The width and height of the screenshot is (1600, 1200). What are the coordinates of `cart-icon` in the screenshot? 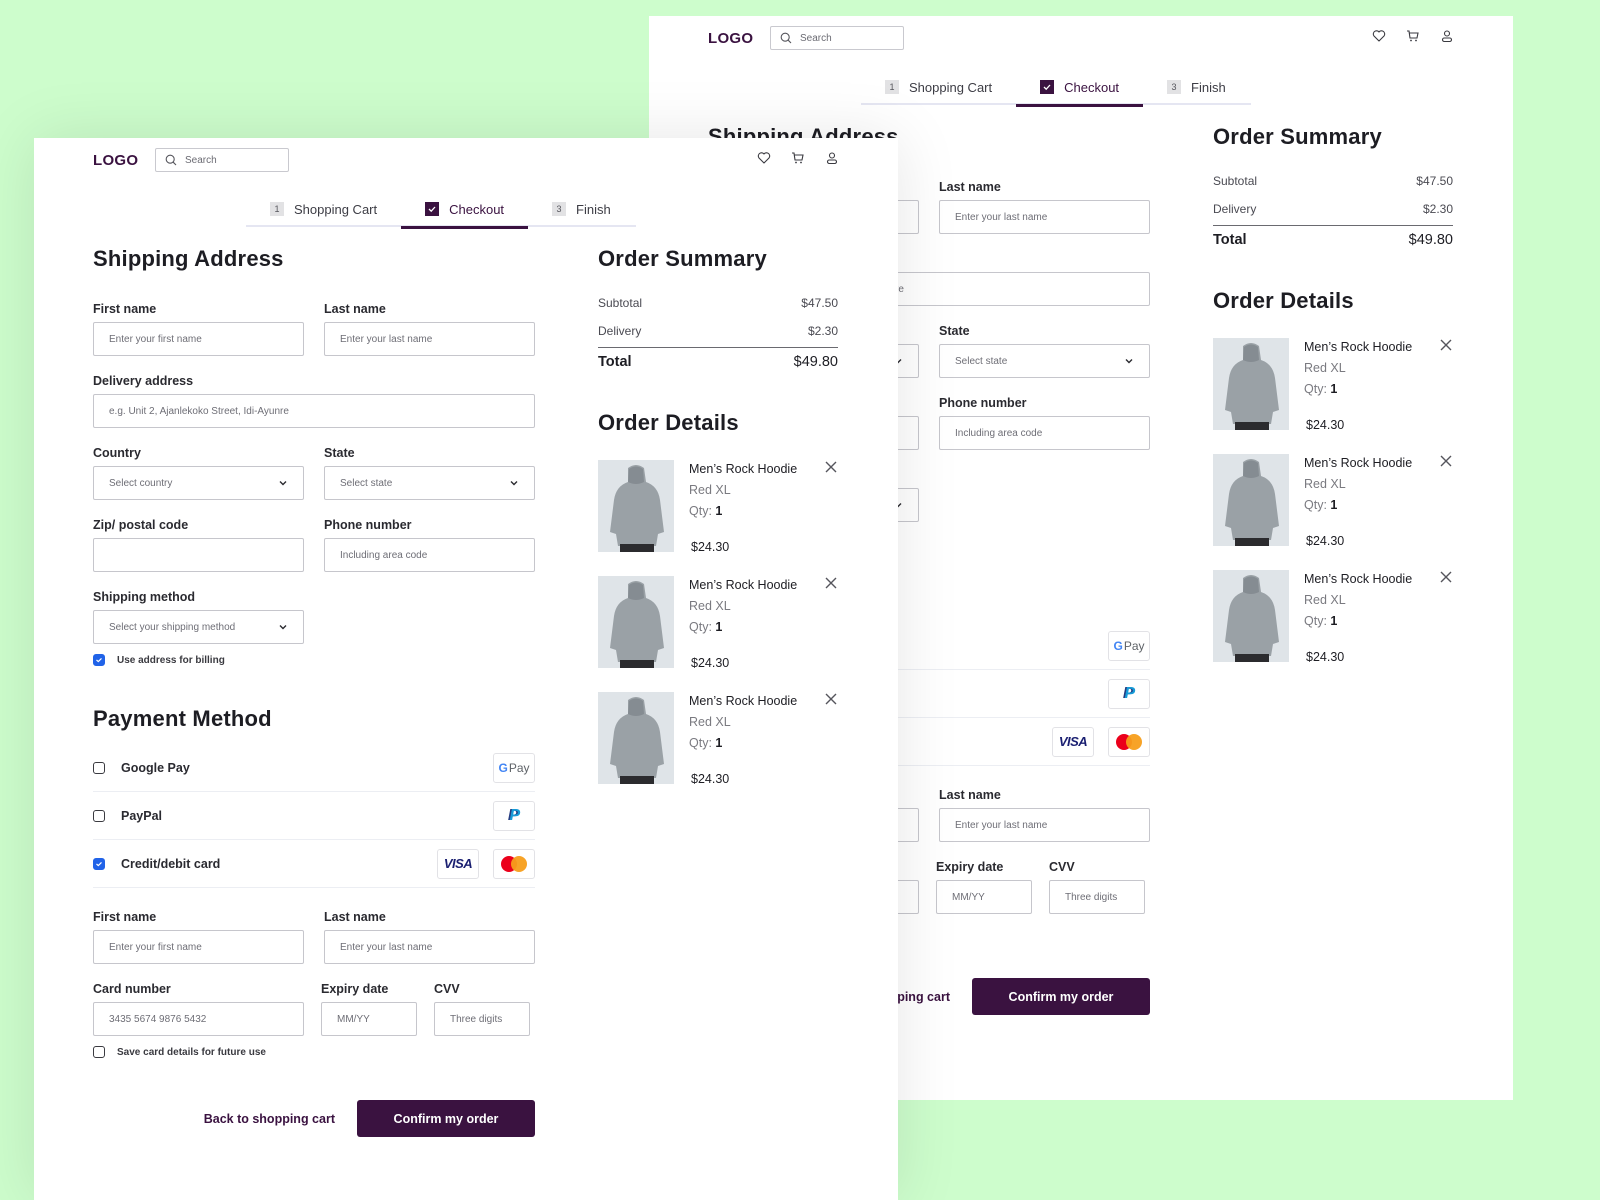 It's located at (798, 158).